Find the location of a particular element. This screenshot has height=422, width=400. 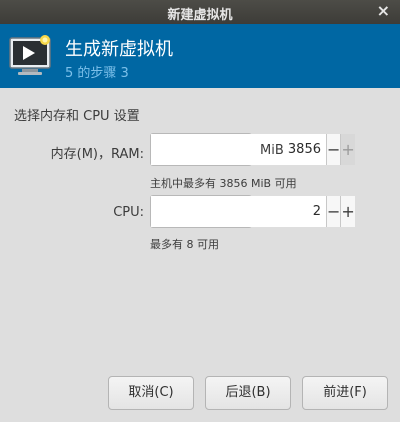

window-titlebar: 新建虚拟机 × is located at coordinates (200, 12).